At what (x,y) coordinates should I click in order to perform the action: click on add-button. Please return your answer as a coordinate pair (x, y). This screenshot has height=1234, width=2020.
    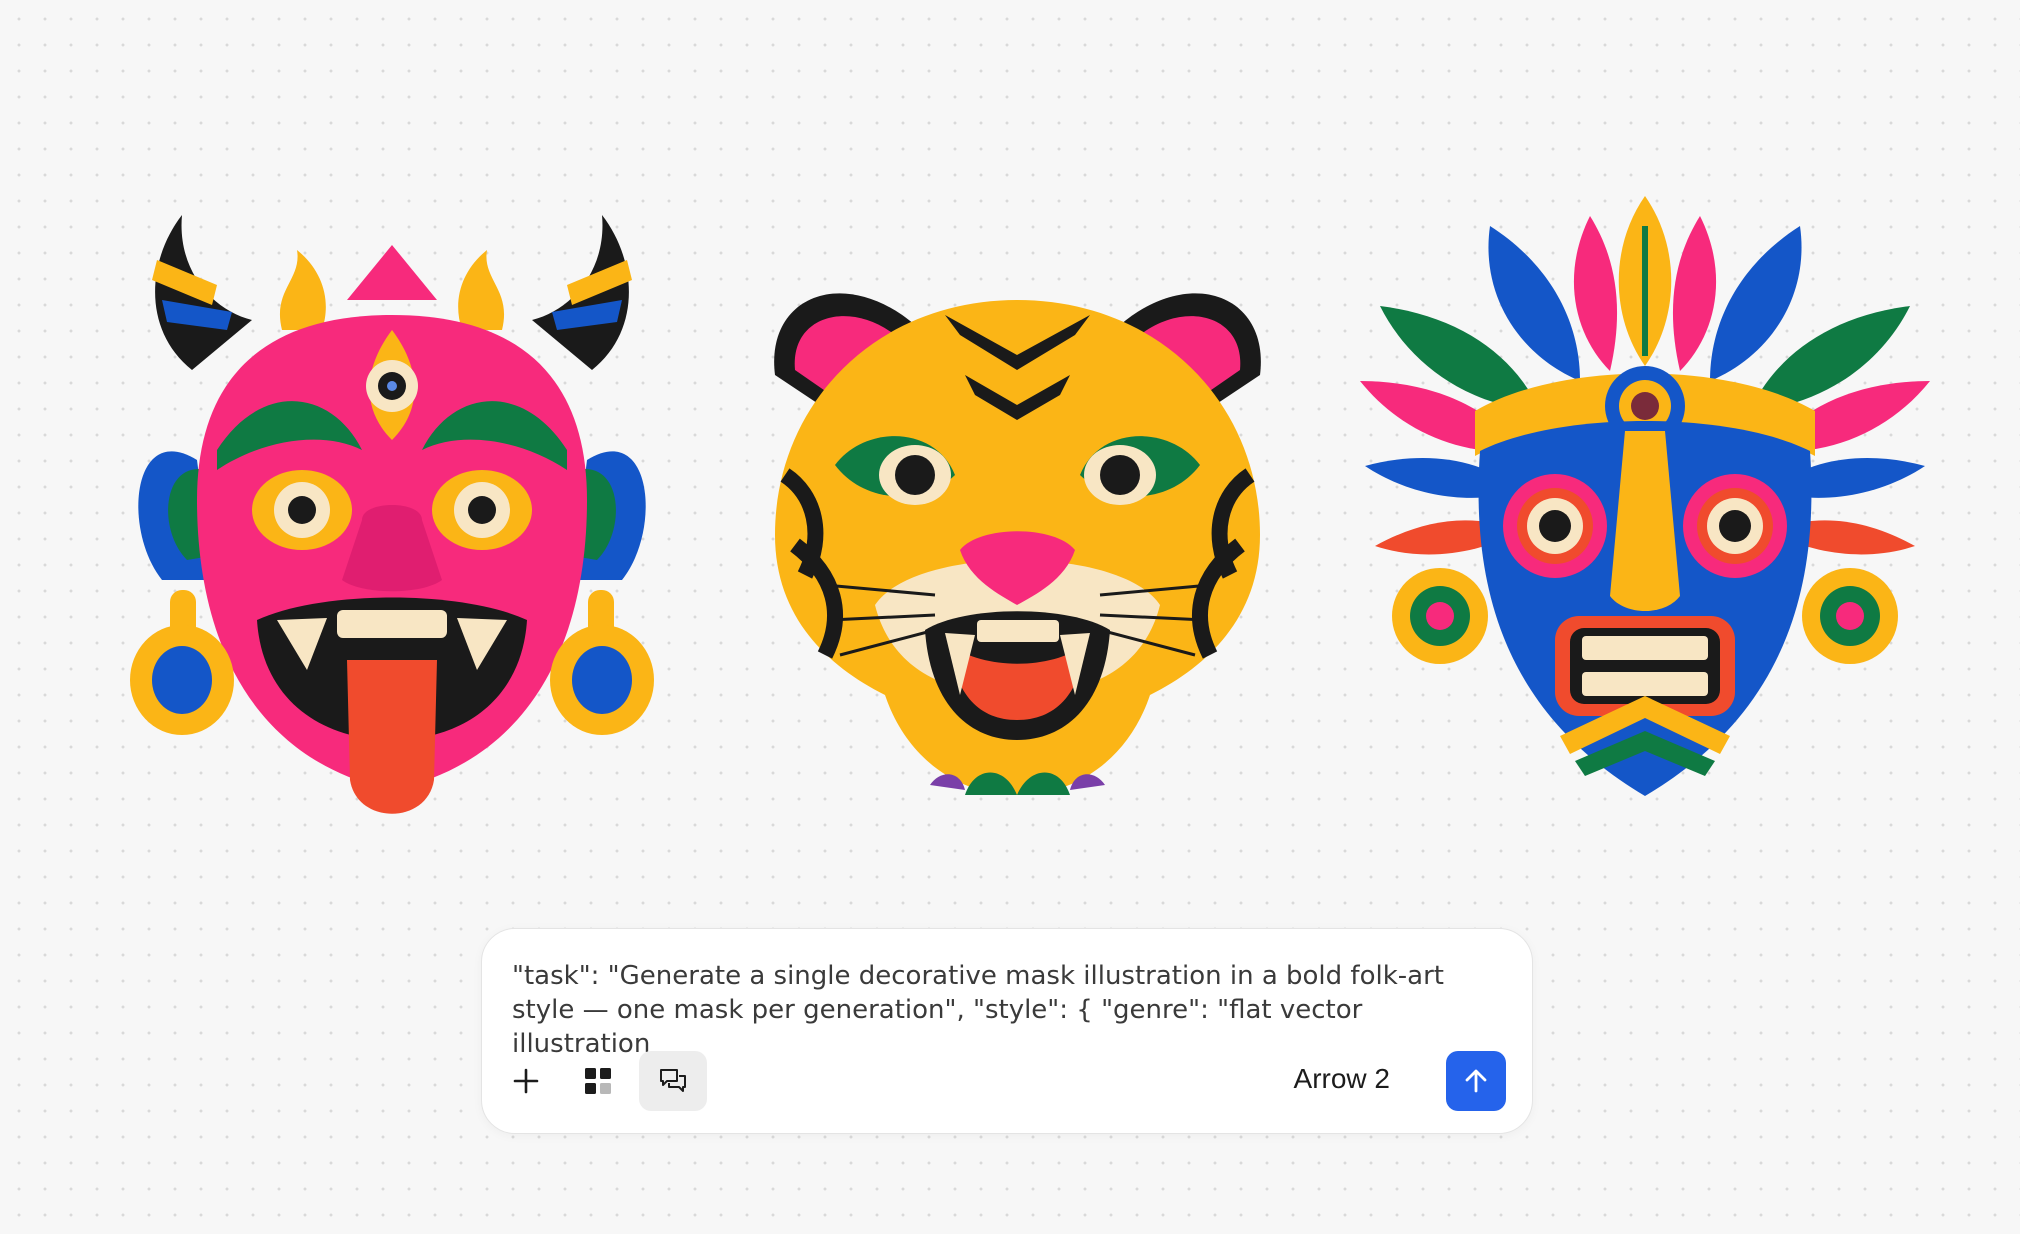
    Looking at the image, I should click on (526, 1081).